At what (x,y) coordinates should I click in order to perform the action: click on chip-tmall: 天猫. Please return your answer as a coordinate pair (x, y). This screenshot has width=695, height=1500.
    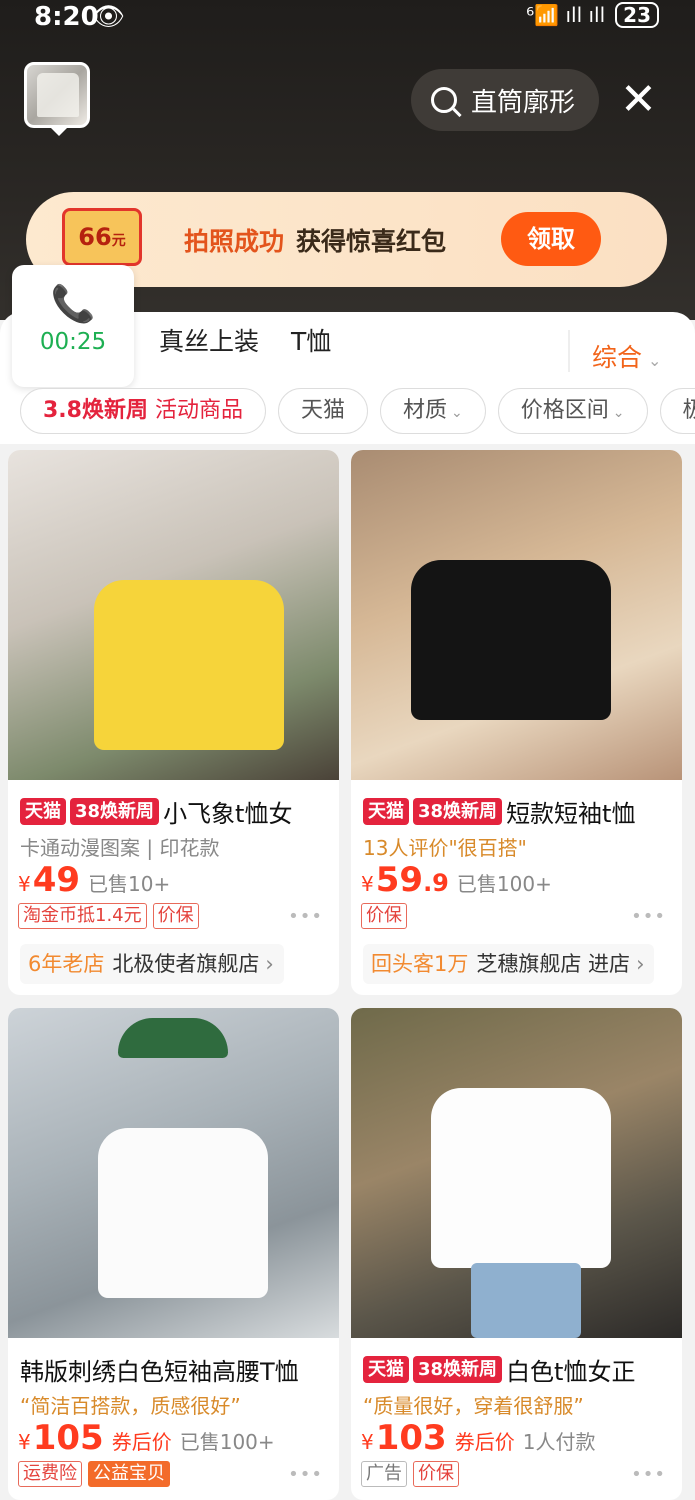
    Looking at the image, I should click on (323, 411).